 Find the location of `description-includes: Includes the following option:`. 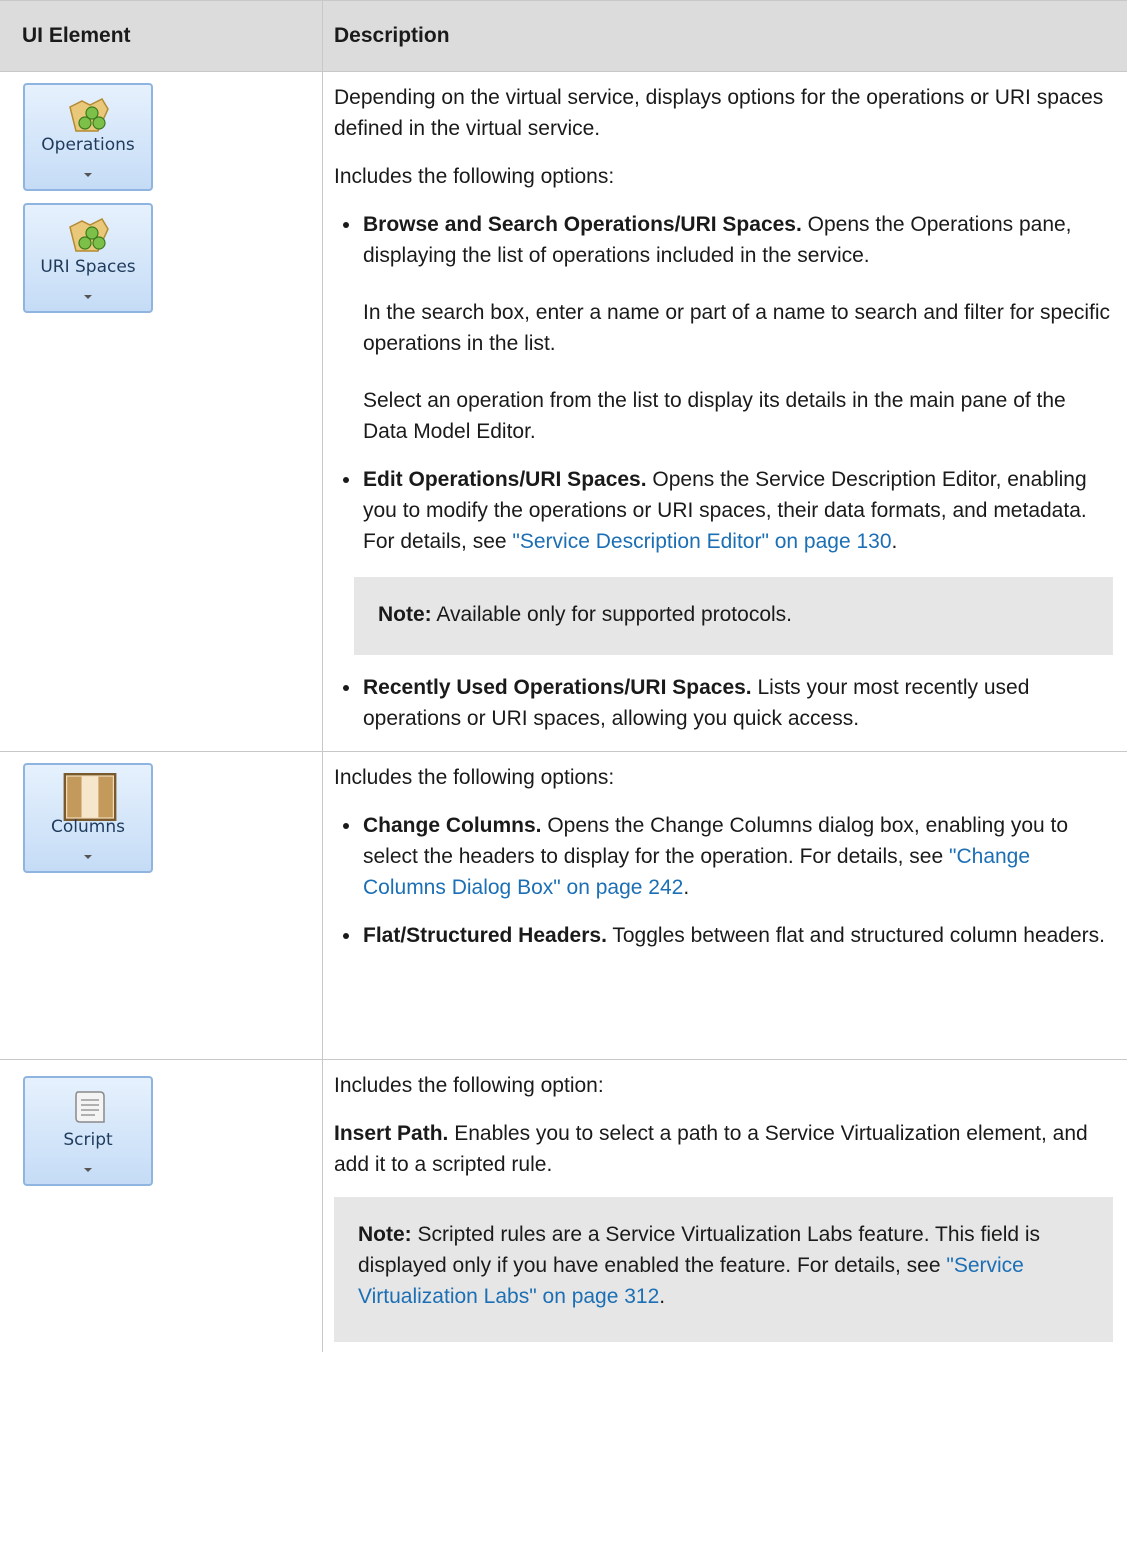

description-includes: Includes the following option: is located at coordinates (469, 1085).